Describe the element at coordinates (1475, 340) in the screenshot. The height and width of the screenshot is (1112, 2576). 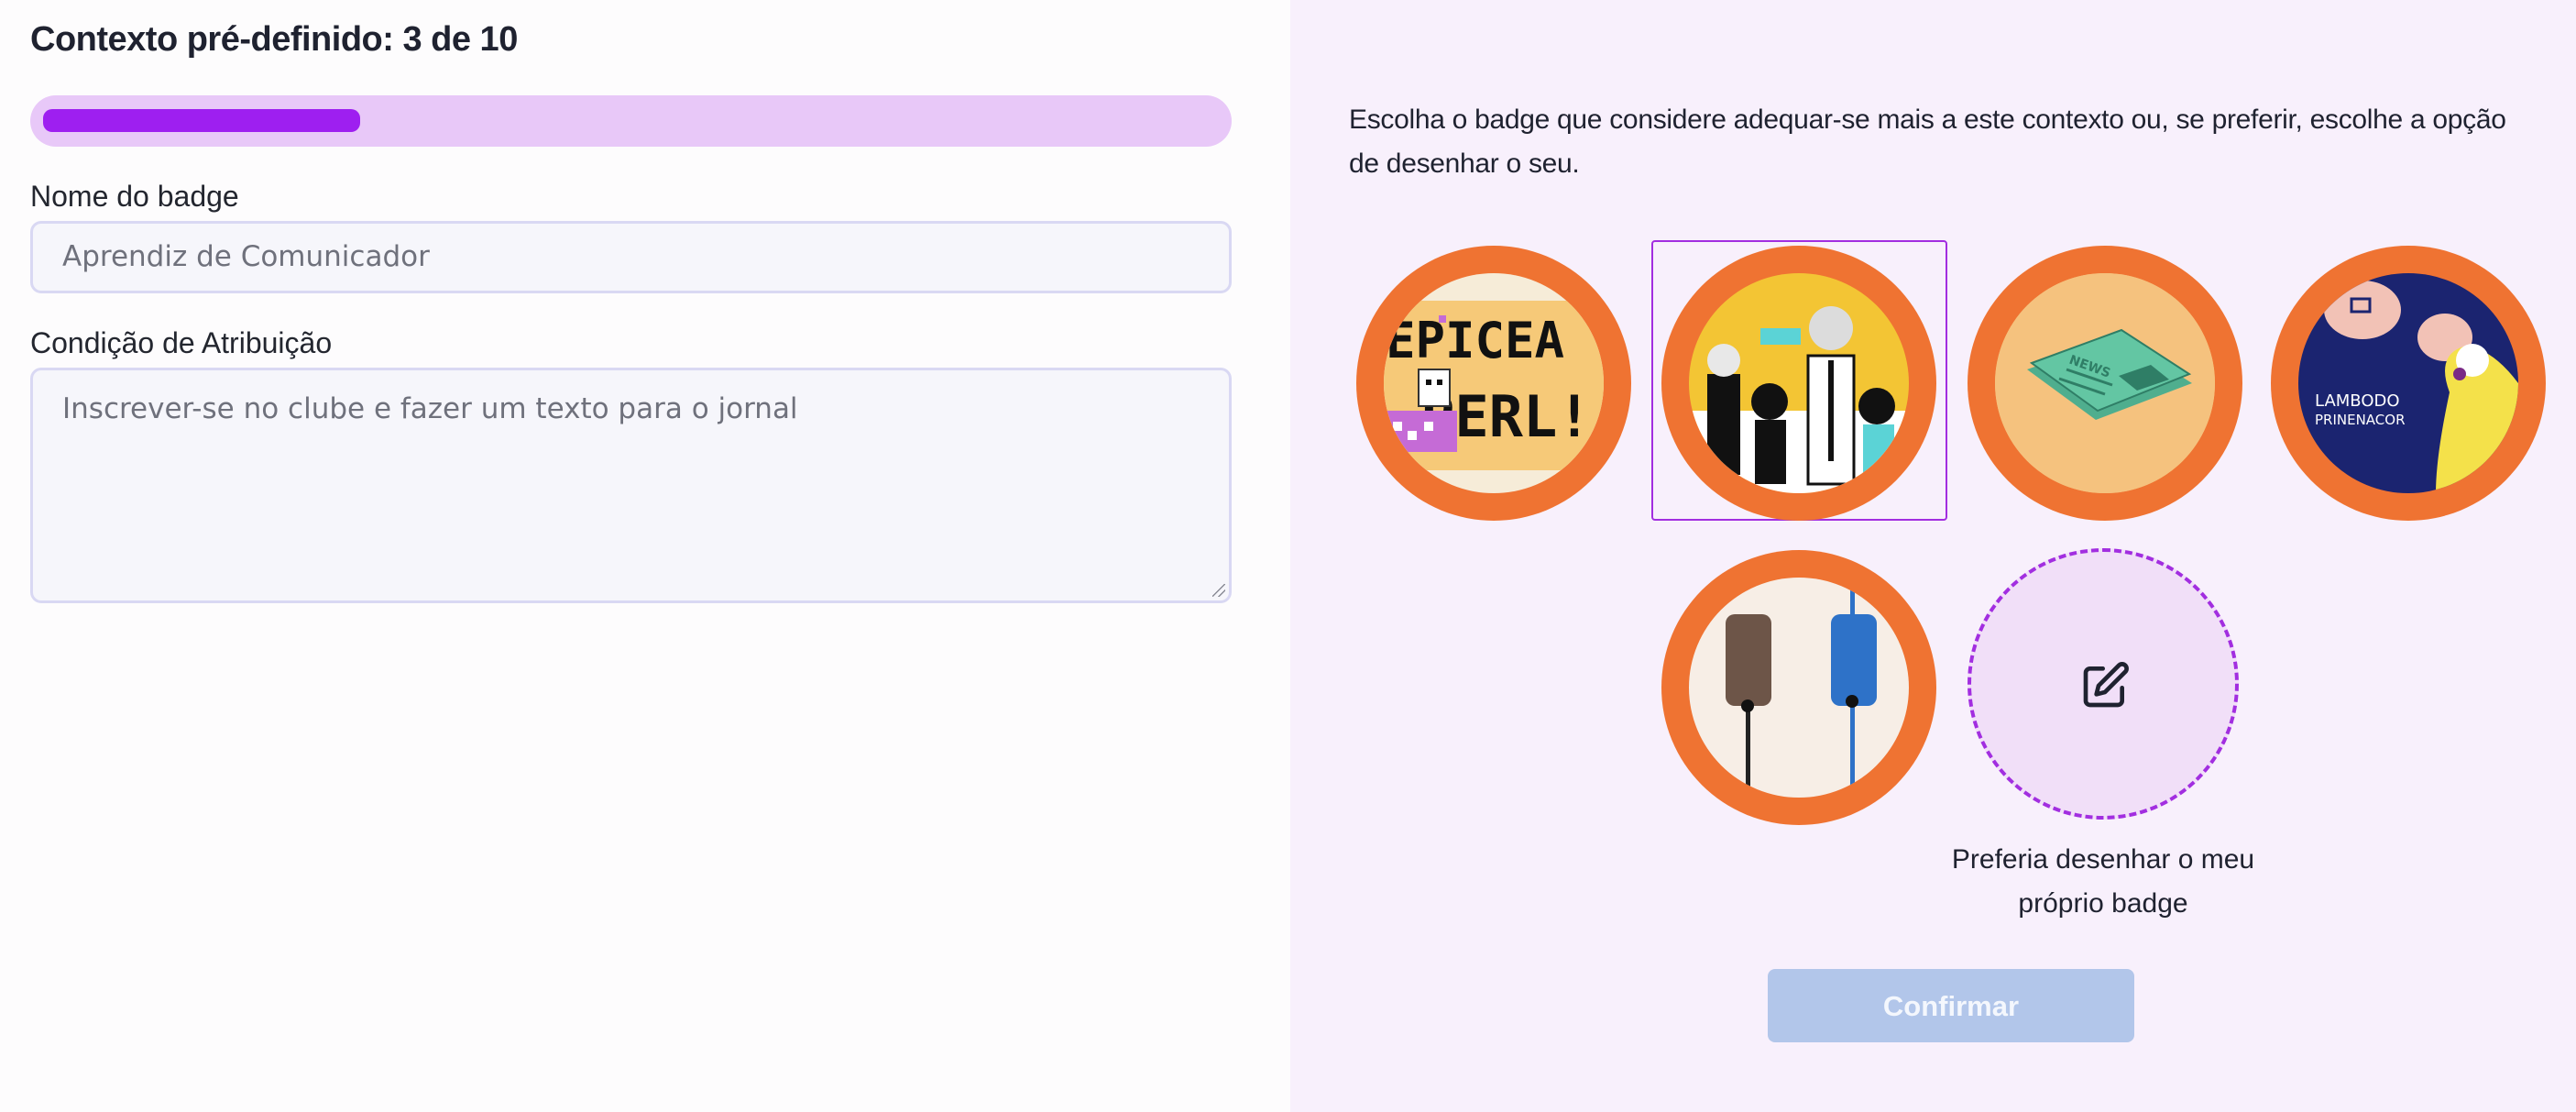
I see `svg-text: EPICEA` at that location.